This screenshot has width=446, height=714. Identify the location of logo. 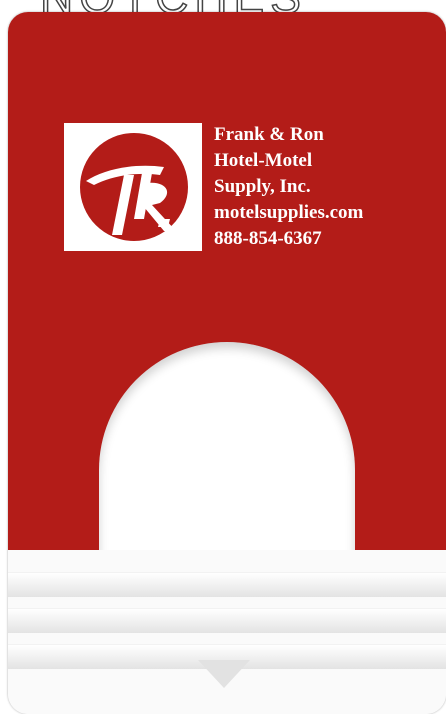
(133, 187).